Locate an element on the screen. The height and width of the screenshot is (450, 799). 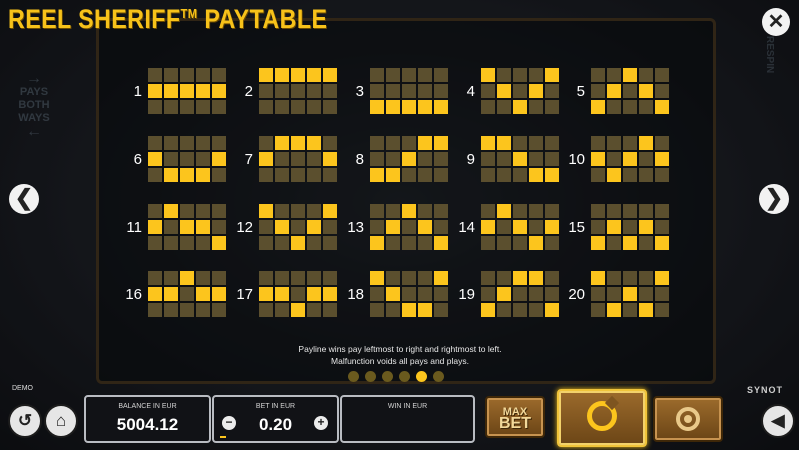
page-indicator is located at coordinates (396, 376).